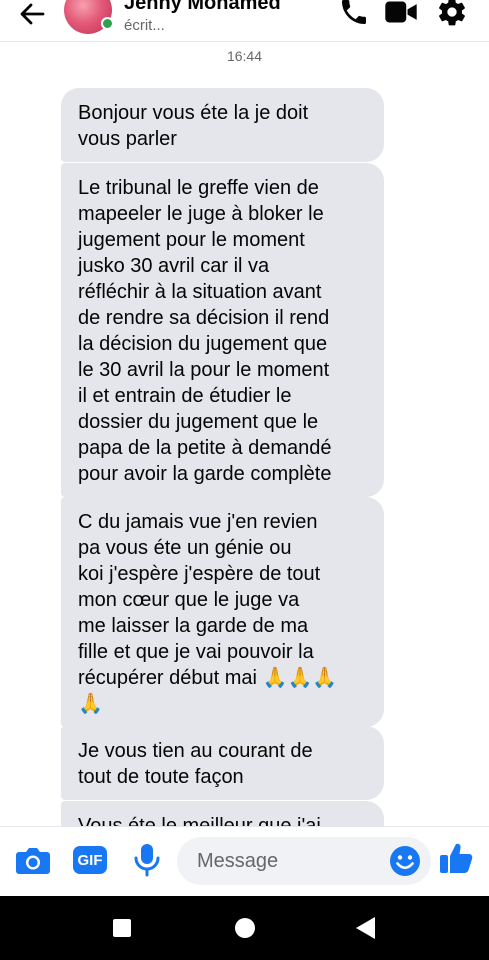  What do you see at coordinates (222, 125) in the screenshot?
I see `message-bubble: Bonjour vous éte la je doit vous parler` at bounding box center [222, 125].